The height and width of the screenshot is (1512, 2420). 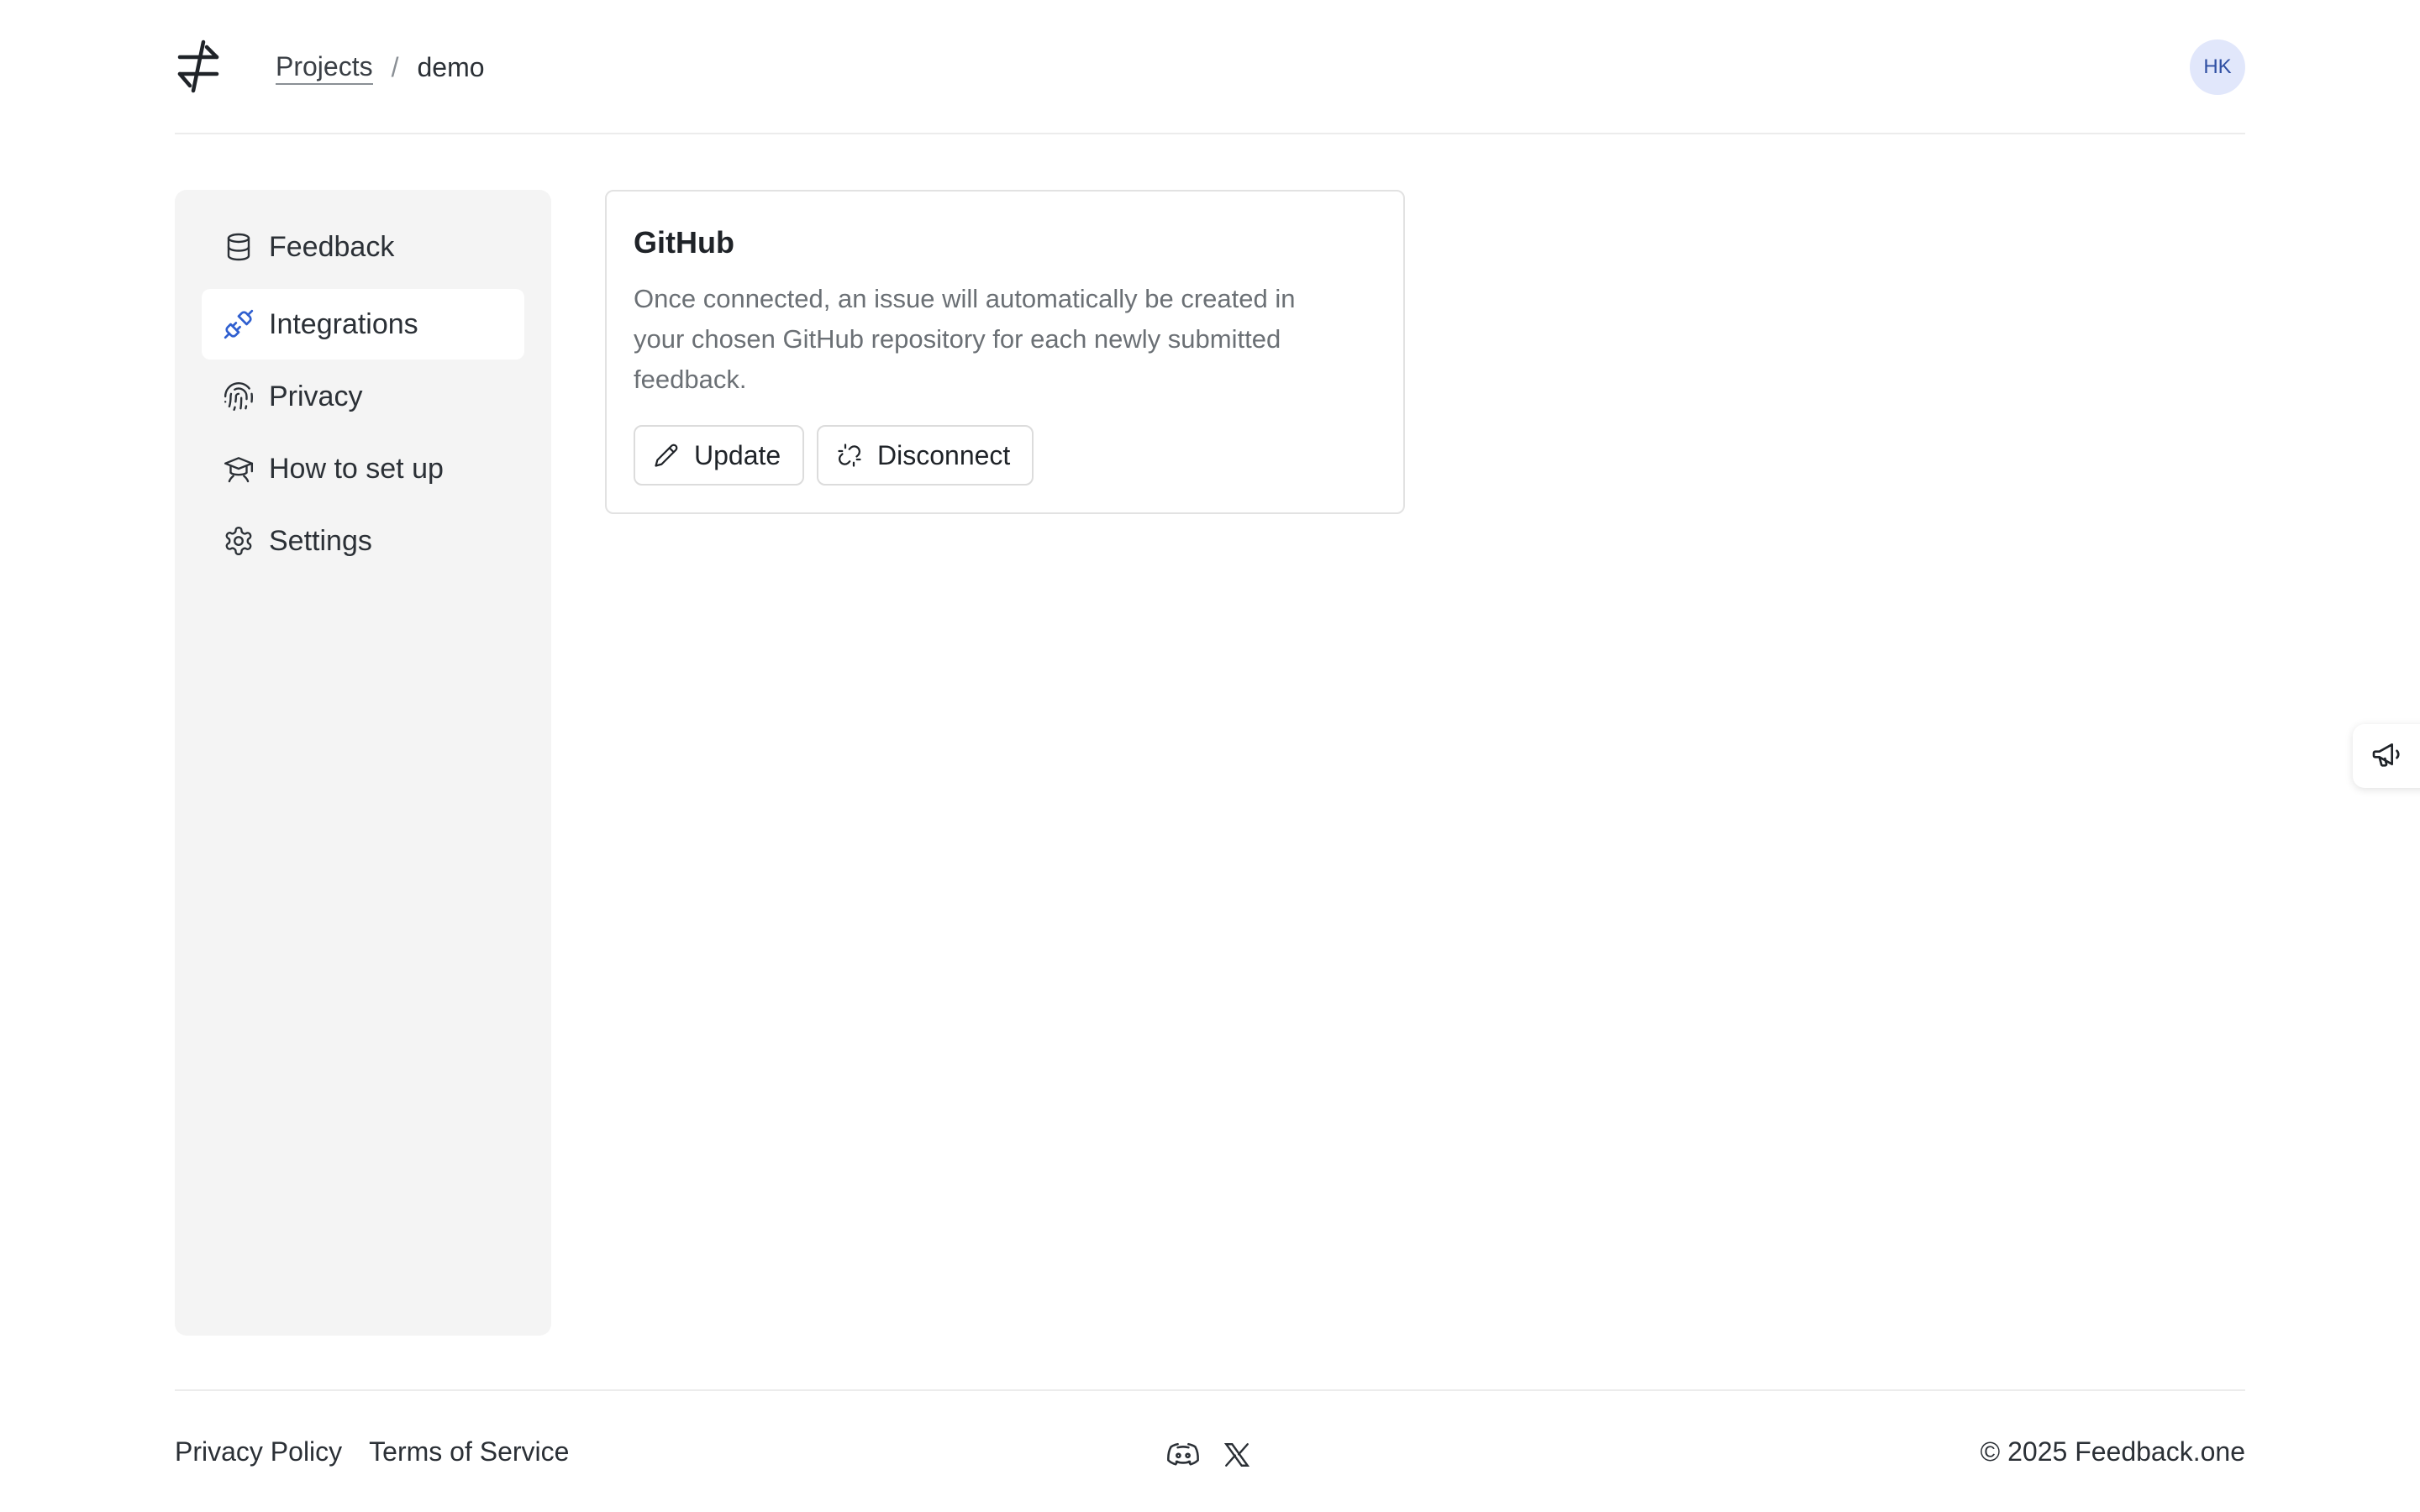 I want to click on sidebar-item-label: Settings, so click(x=321, y=540).